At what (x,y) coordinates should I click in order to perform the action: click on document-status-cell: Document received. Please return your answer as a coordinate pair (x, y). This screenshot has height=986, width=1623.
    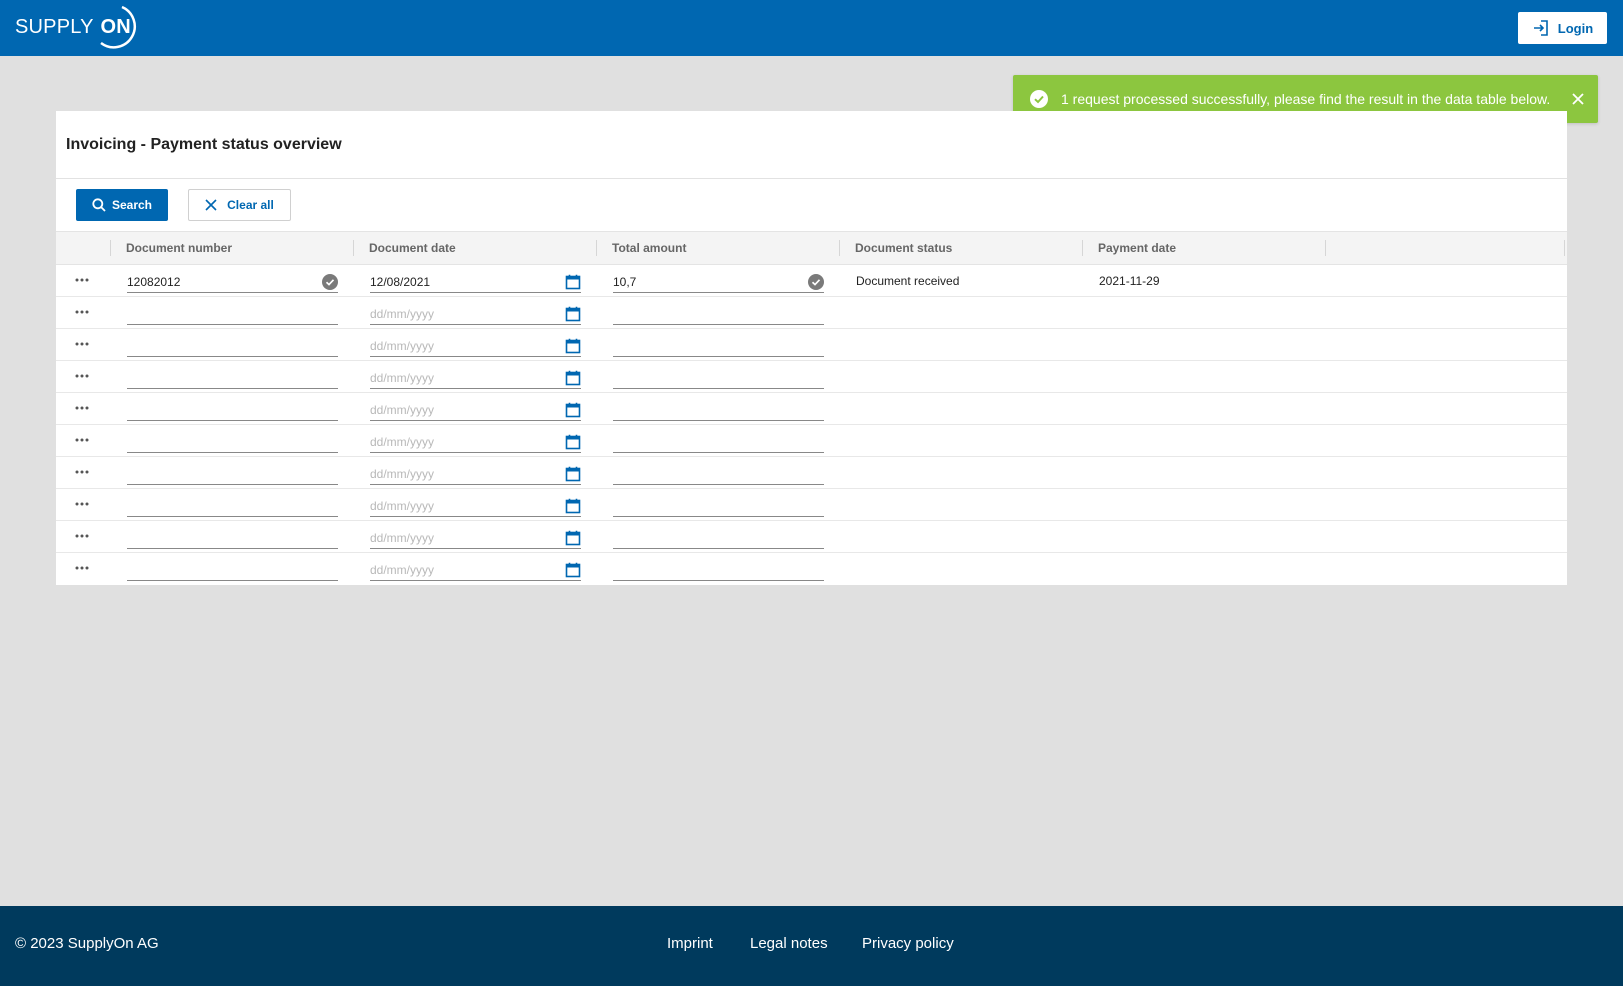
    Looking at the image, I should click on (908, 281).